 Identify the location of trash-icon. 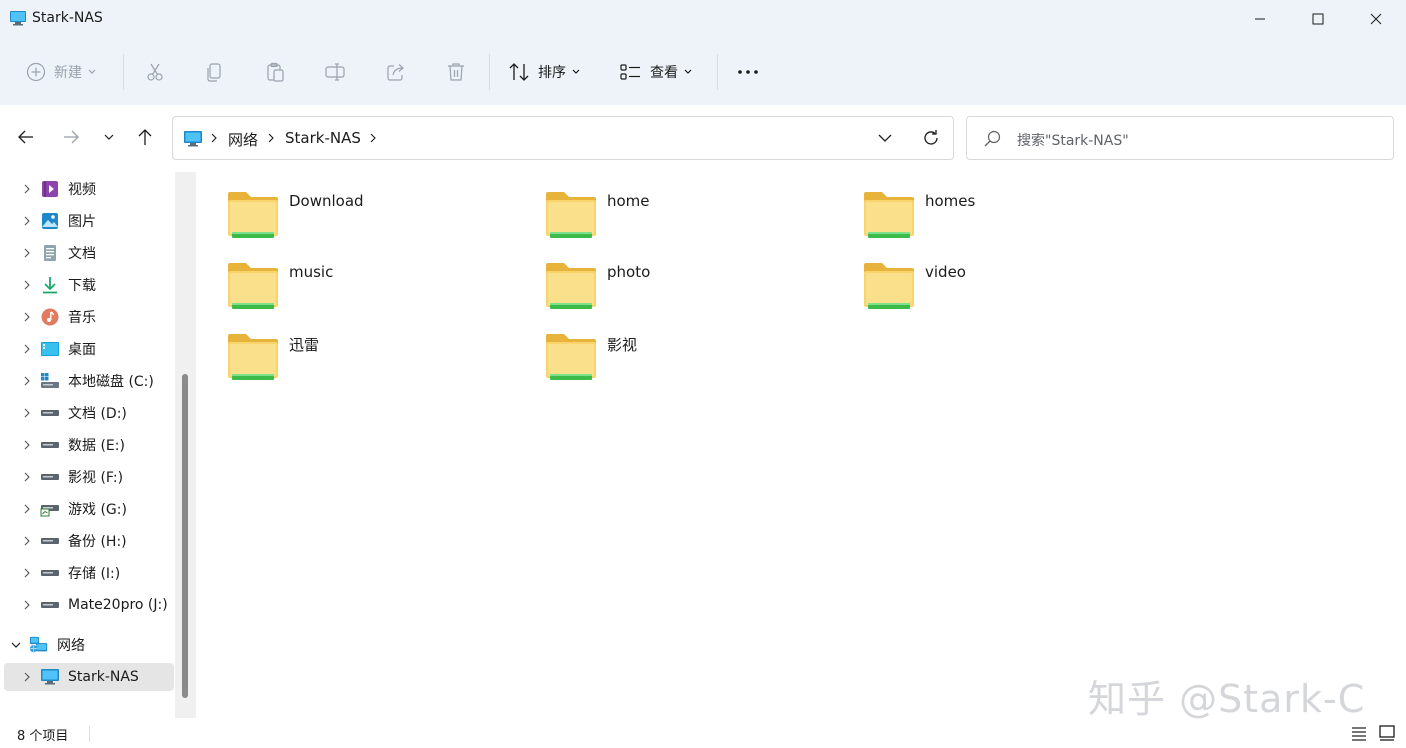
(456, 72).